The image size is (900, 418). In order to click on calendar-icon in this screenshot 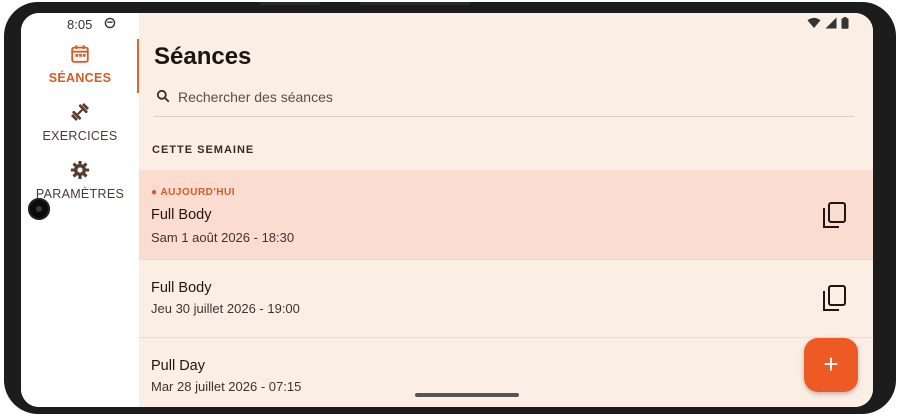, I will do `click(80, 54)`.